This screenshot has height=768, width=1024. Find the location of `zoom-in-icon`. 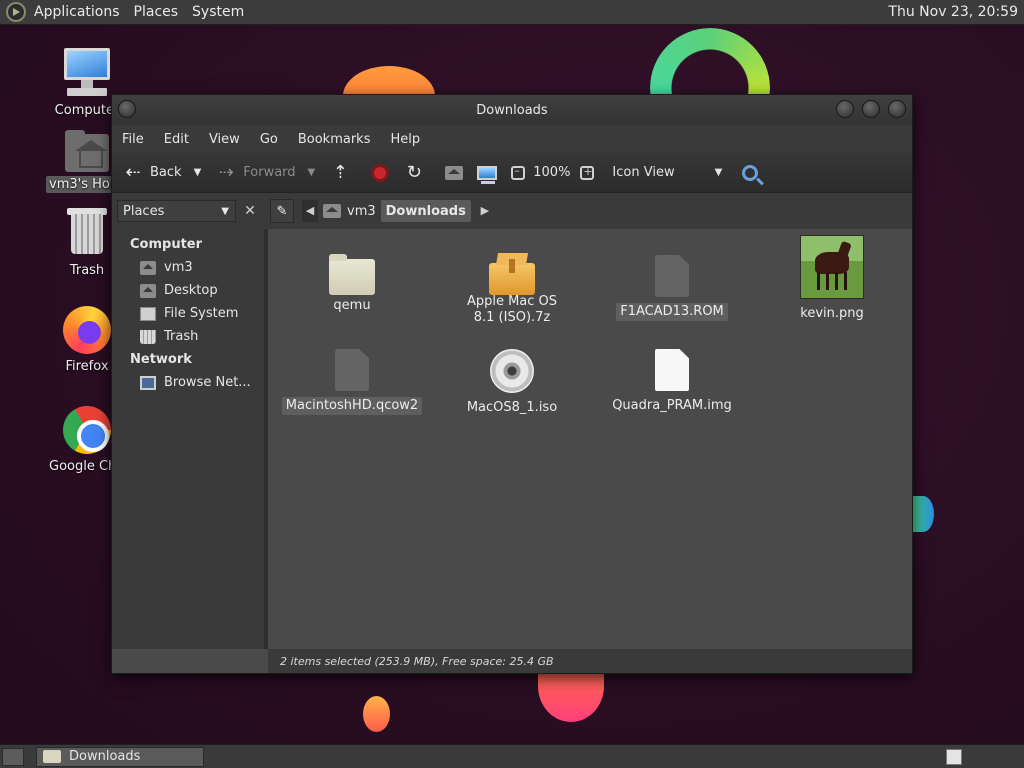

zoom-in-icon is located at coordinates (587, 172).